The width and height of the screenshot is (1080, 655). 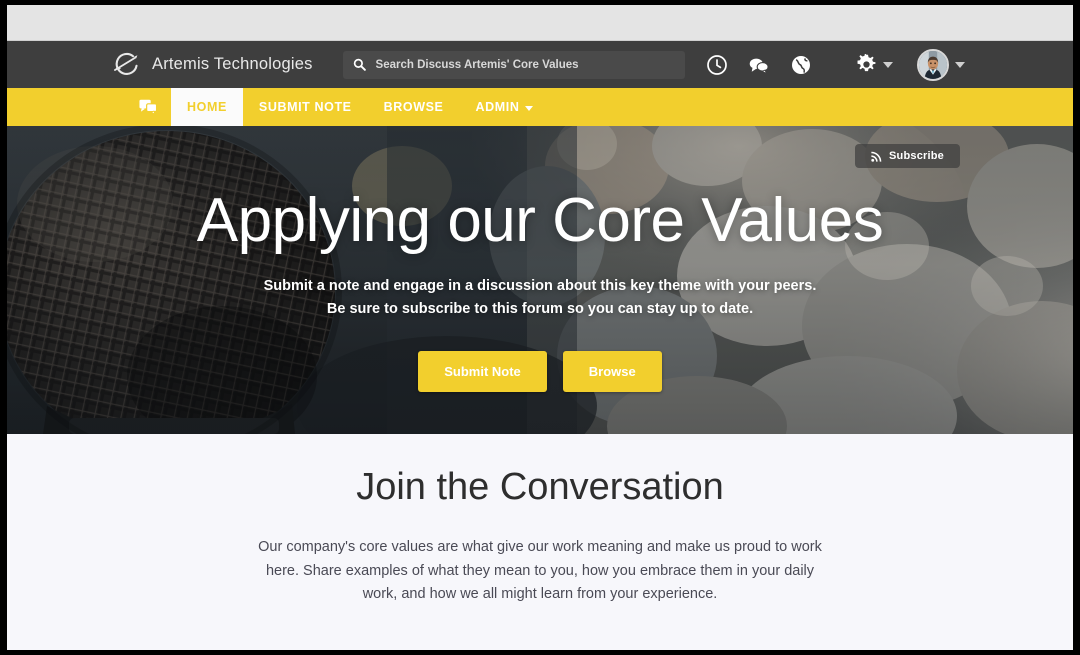 What do you see at coordinates (916, 156) in the screenshot?
I see `subscribe-label: Subscribe` at bounding box center [916, 156].